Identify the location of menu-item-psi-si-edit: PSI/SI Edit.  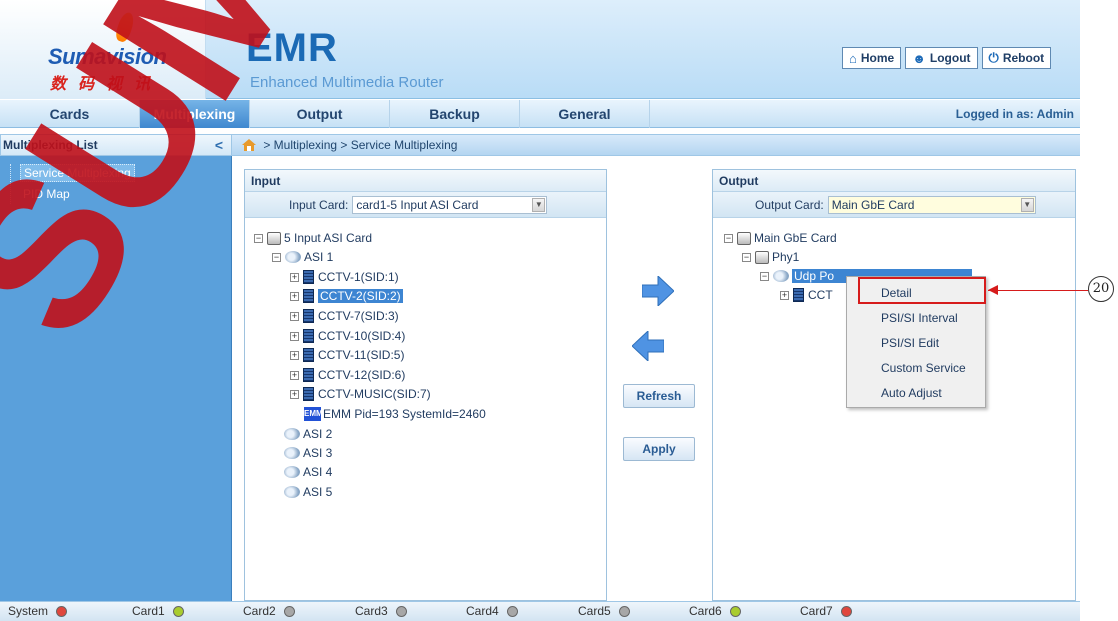
(910, 343).